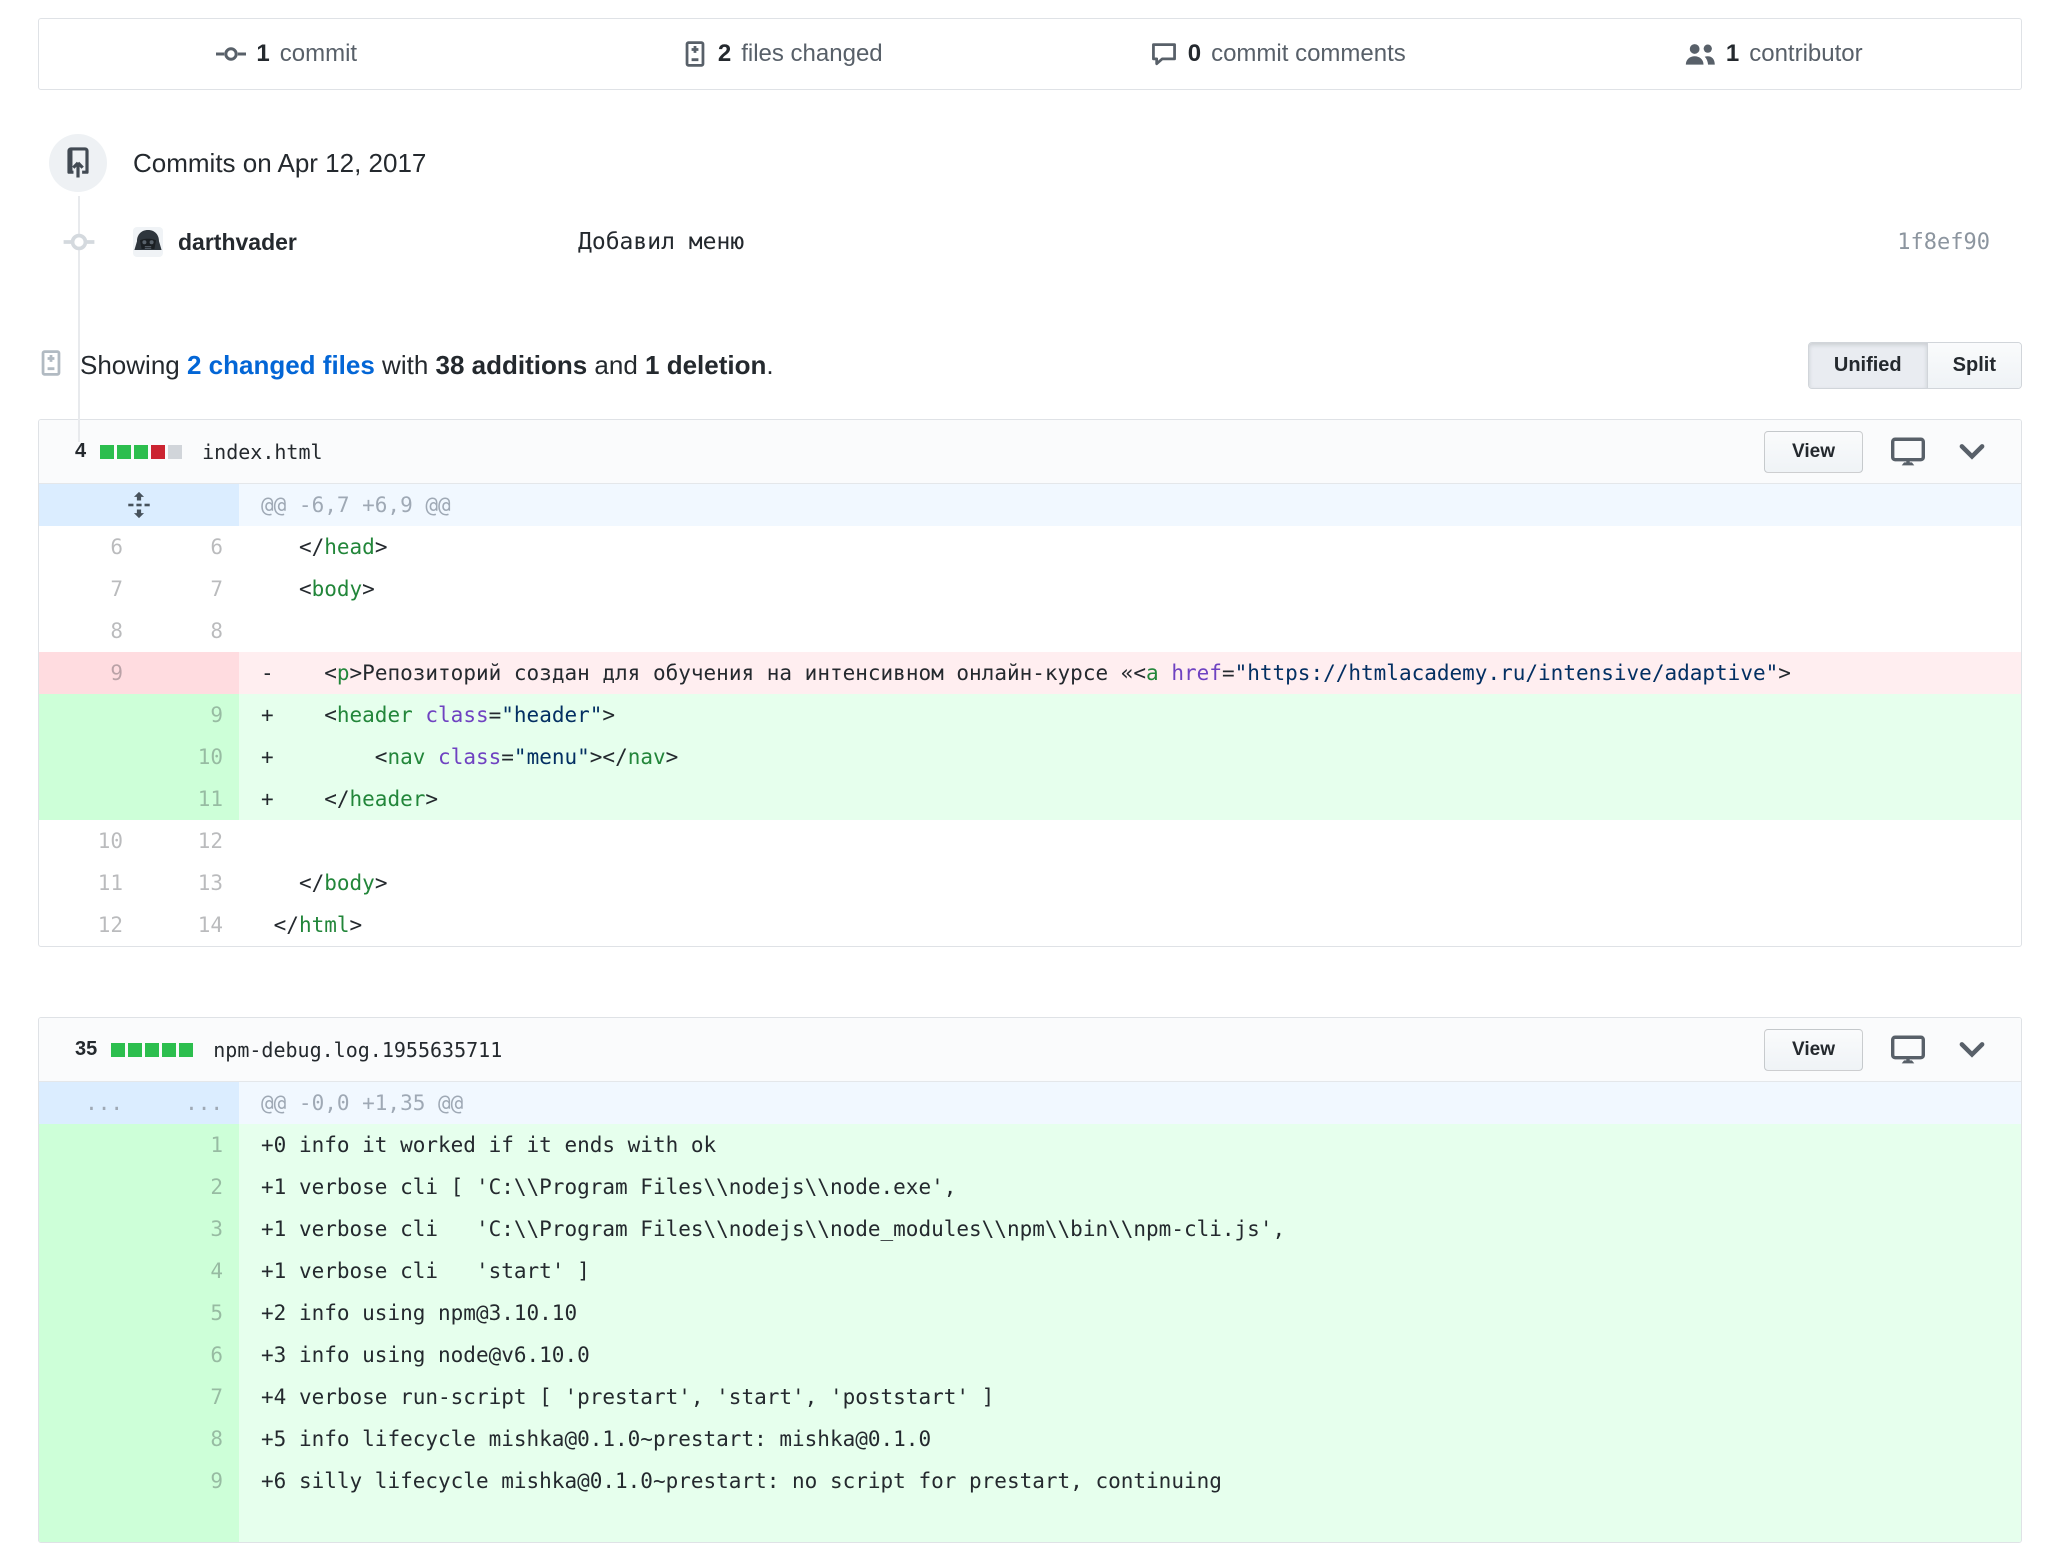 The image size is (2060, 1543). What do you see at coordinates (1030, 452) in the screenshot?
I see `file-header: 4 index.html View` at bounding box center [1030, 452].